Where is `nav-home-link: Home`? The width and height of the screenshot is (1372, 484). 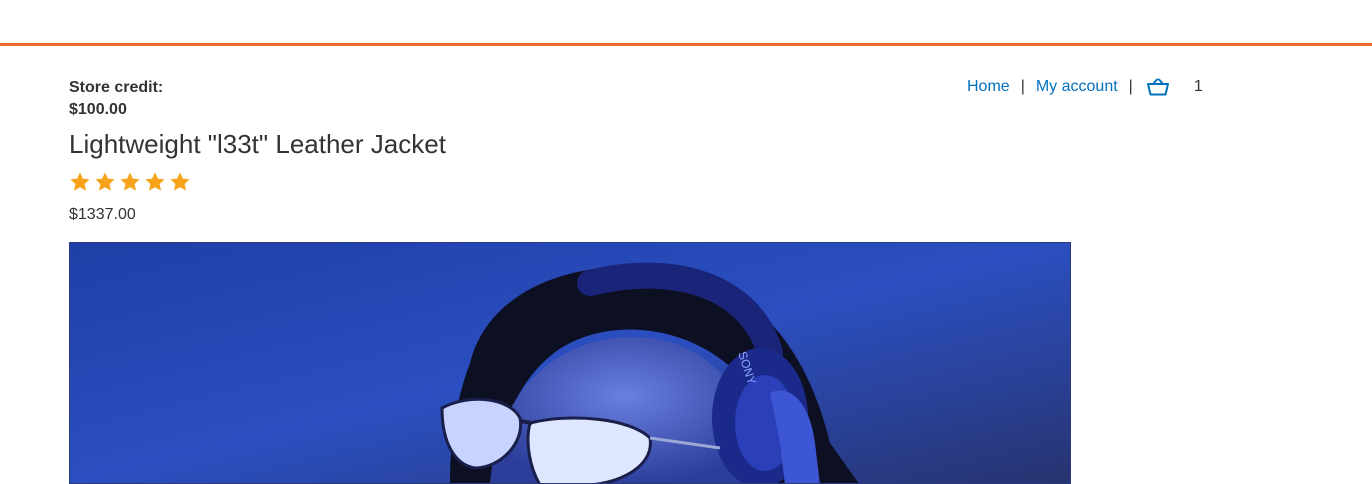
nav-home-link: Home is located at coordinates (988, 87).